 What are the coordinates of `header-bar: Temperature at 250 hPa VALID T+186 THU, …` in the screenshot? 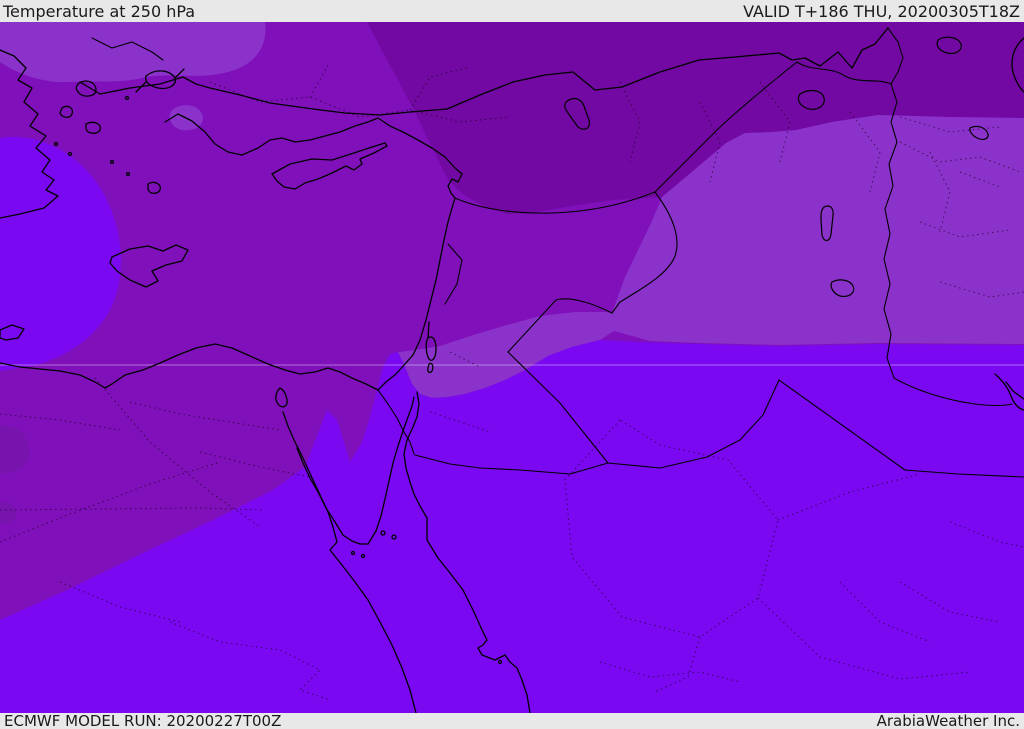 It's located at (512, 11).